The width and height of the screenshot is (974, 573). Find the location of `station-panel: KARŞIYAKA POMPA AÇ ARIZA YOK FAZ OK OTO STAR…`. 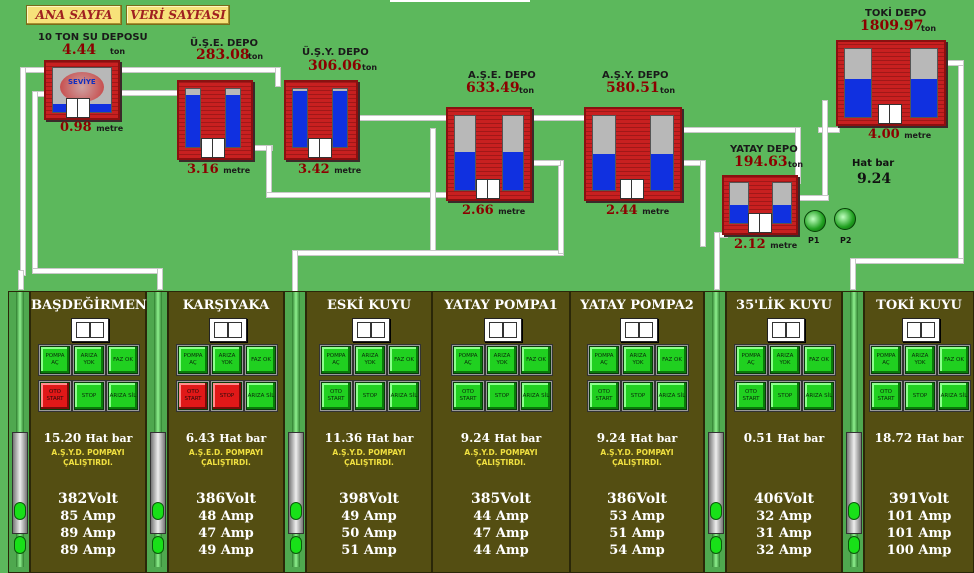

station-panel: KARŞIYAKA POMPA AÇ ARIZA YOK FAZ OK OTO STAR… is located at coordinates (226, 432).